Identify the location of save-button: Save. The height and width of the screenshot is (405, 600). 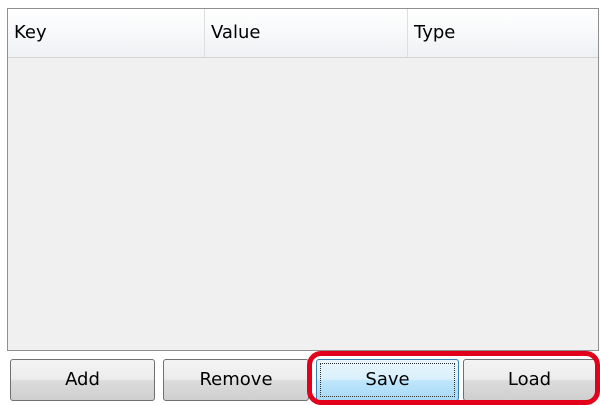
(387, 380).